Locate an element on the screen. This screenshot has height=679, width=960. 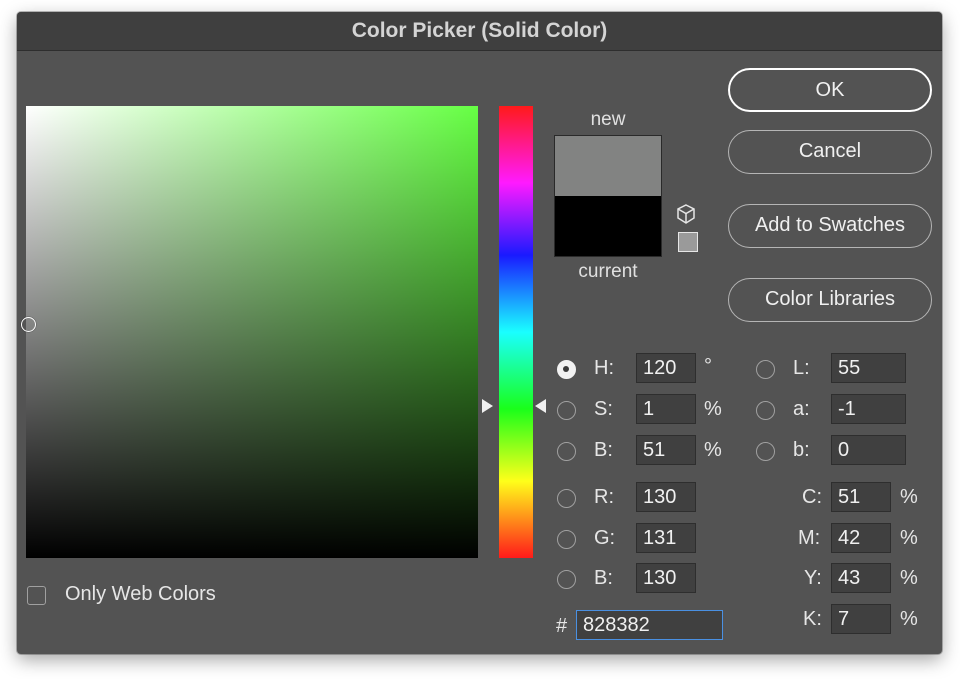
b-channel-label: b: is located at coordinates (801, 450).